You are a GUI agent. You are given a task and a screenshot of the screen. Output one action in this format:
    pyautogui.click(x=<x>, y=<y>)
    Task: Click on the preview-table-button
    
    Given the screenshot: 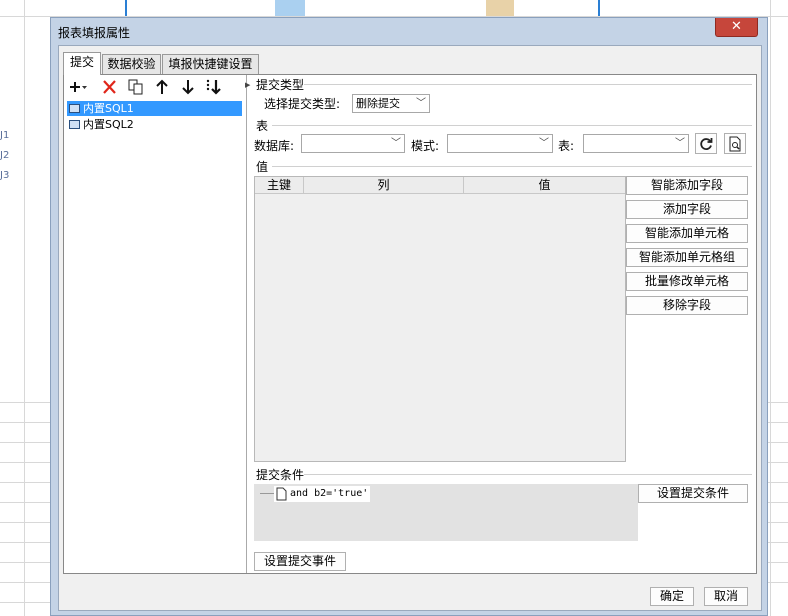 What is the action you would take?
    pyautogui.click(x=735, y=143)
    